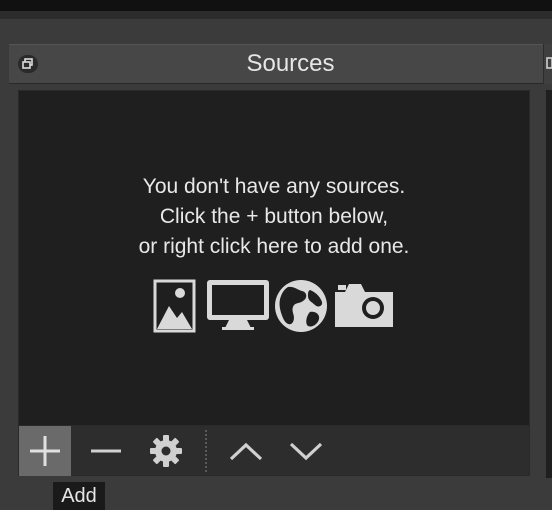 The height and width of the screenshot is (510, 552). Describe the element at coordinates (273, 306) in the screenshot. I see `source-type-icons` at that location.